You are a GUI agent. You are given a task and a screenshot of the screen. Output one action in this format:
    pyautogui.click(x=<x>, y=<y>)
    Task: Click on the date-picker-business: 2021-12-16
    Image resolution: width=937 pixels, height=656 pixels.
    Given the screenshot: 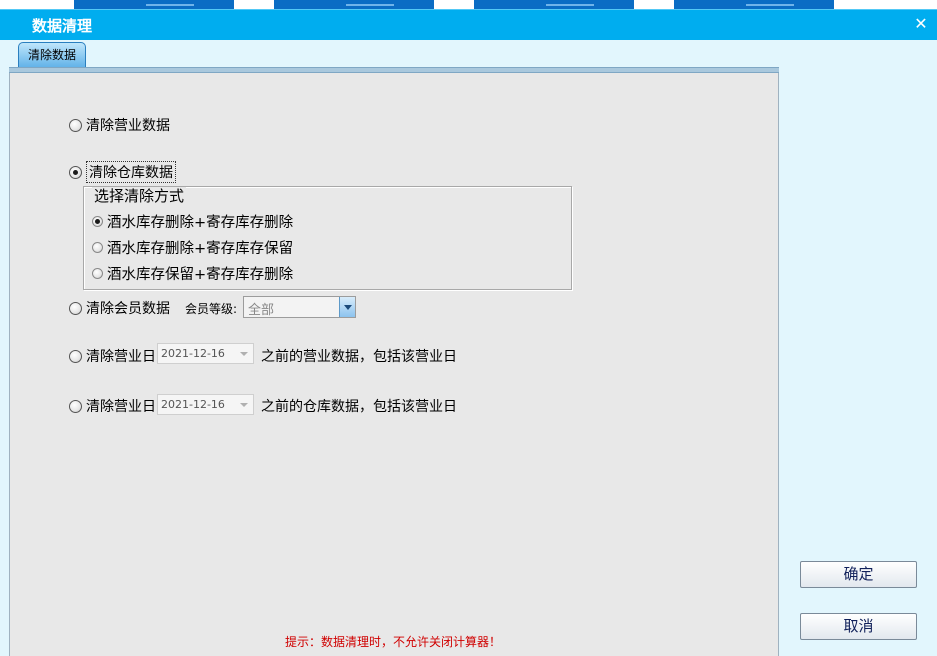 What is the action you would take?
    pyautogui.click(x=205, y=353)
    